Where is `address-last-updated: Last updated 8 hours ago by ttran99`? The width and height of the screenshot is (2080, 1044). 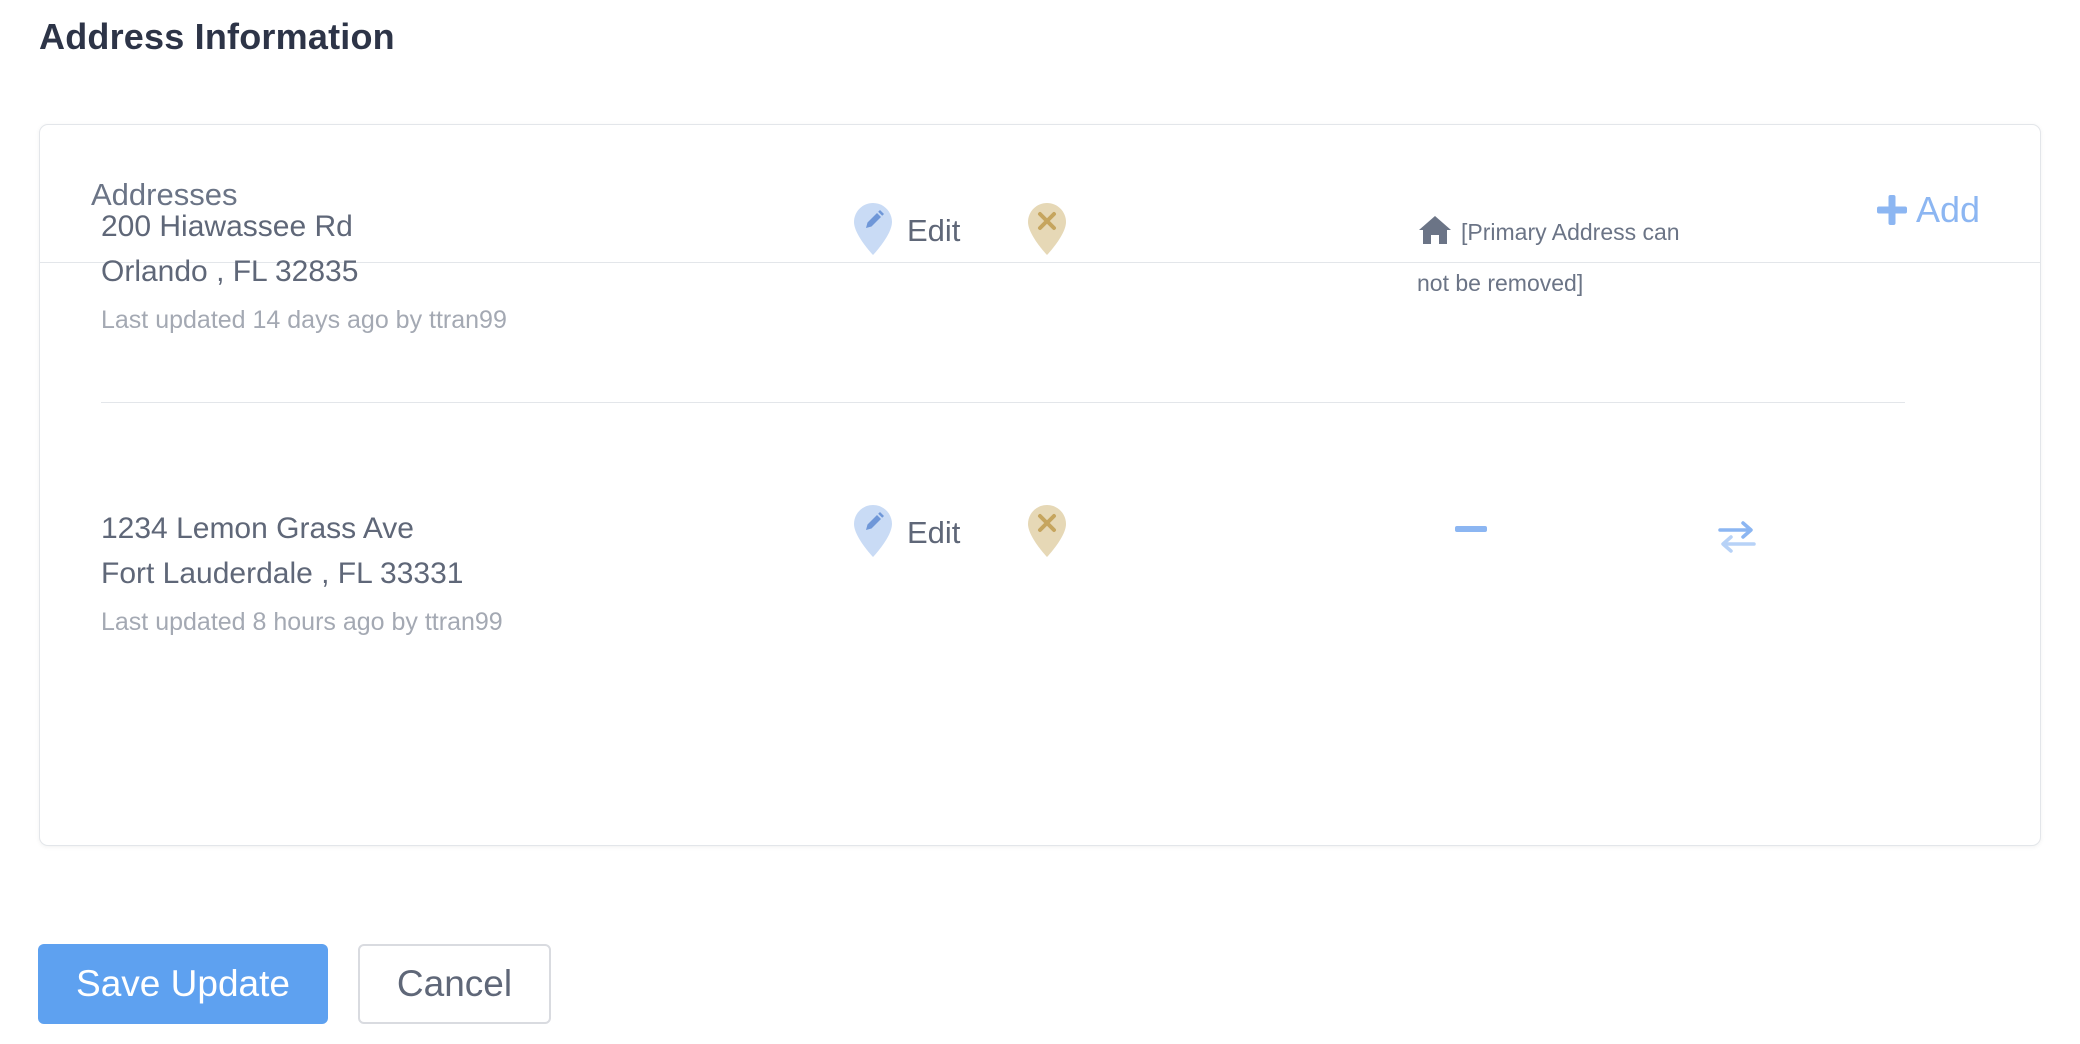 address-last-updated: Last updated 8 hours ago by ttran99 is located at coordinates (302, 622).